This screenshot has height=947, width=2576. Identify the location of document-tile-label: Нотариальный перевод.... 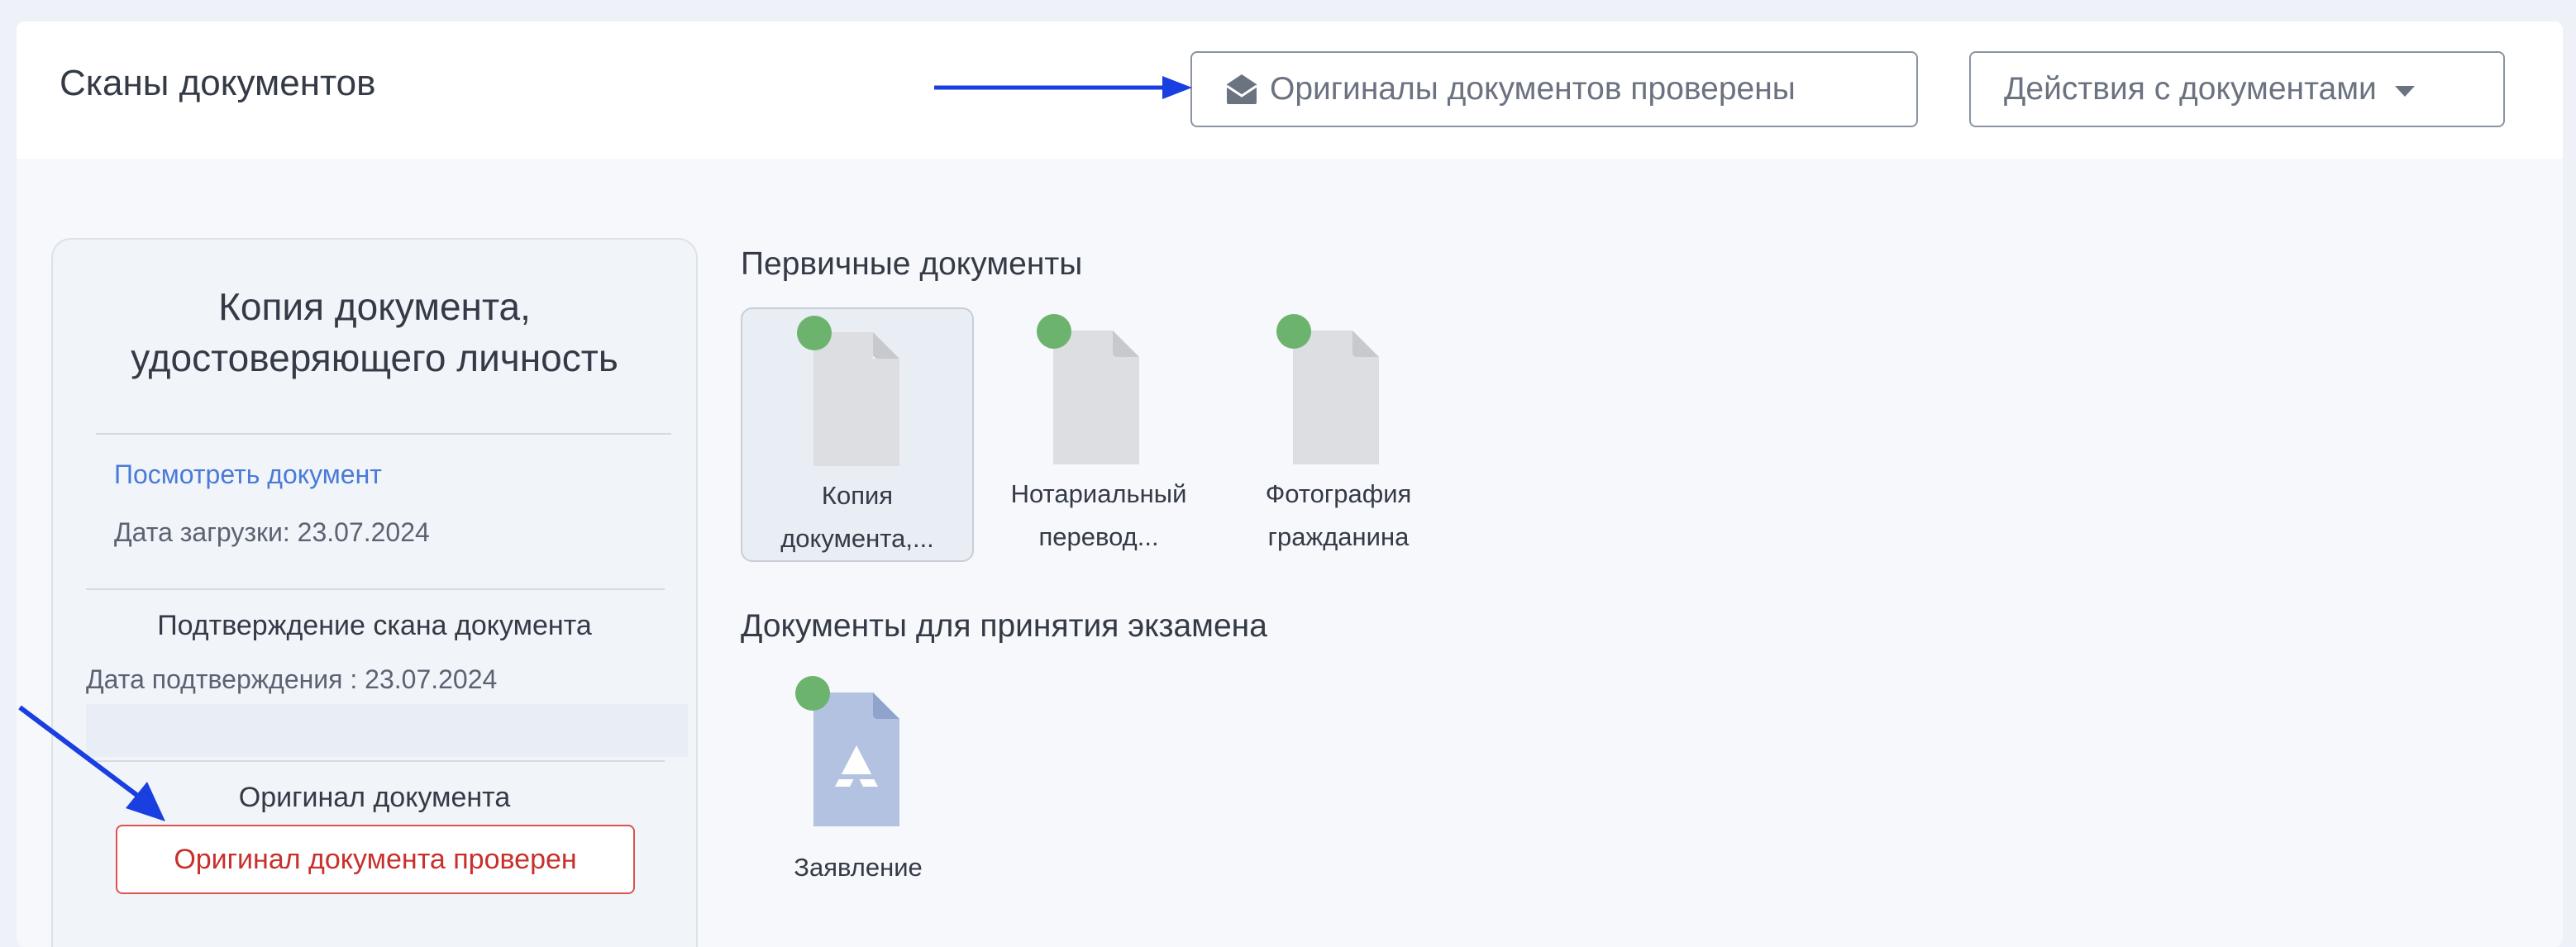
(1098, 516).